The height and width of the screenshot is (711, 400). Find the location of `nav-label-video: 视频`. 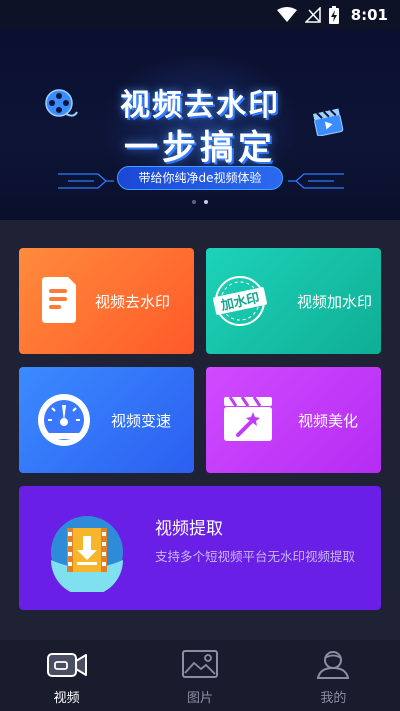

nav-label-video: 视频 is located at coordinates (66, 698).